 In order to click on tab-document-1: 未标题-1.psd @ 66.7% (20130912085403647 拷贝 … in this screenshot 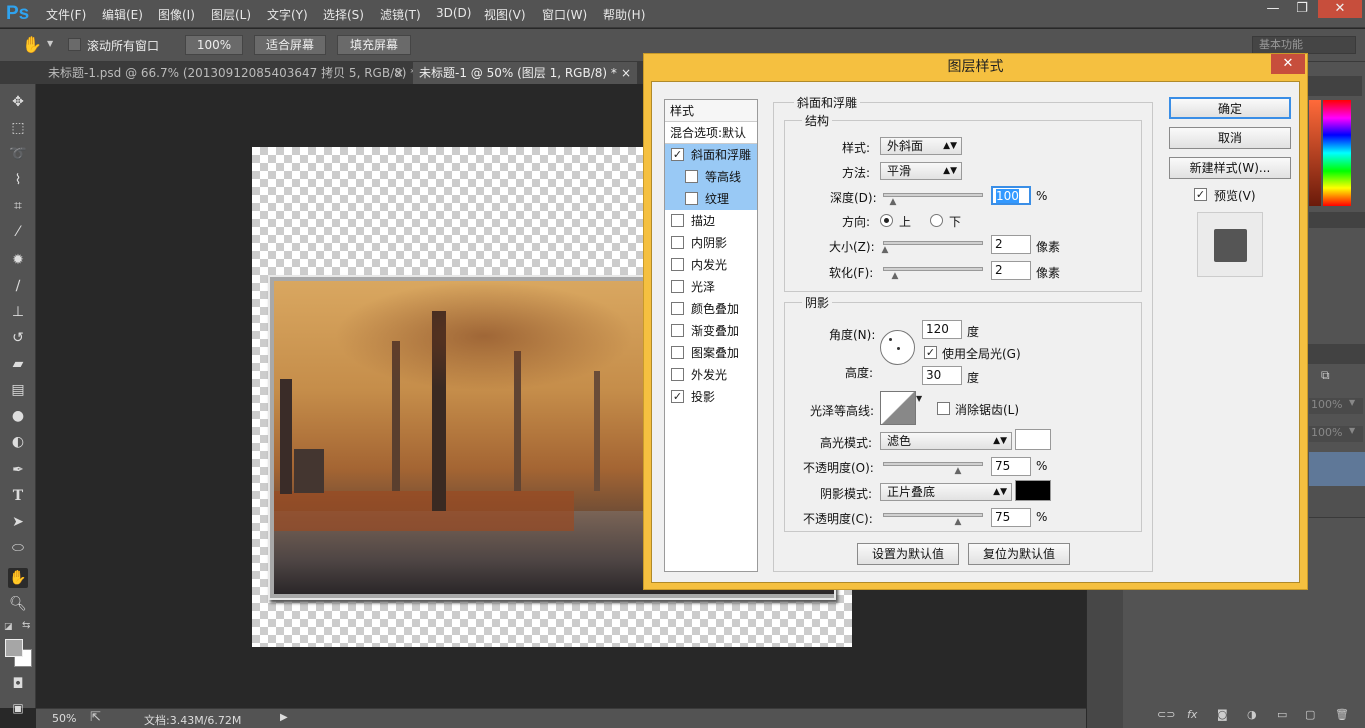, I will do `click(229, 73)`.